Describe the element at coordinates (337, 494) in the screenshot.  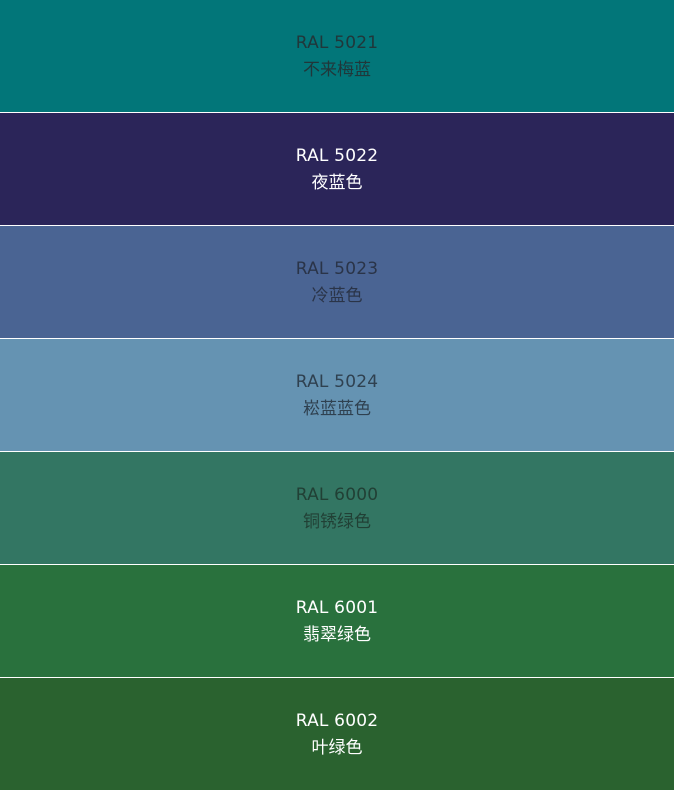
I see `swatch-code: RAL 6000` at that location.